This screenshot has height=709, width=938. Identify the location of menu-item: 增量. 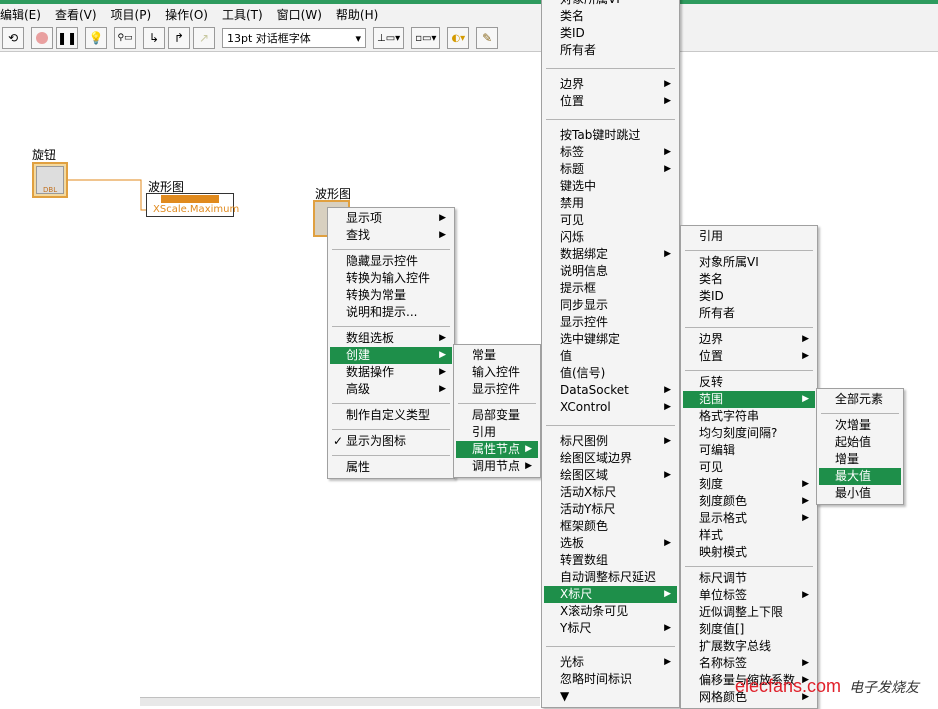
(860, 459).